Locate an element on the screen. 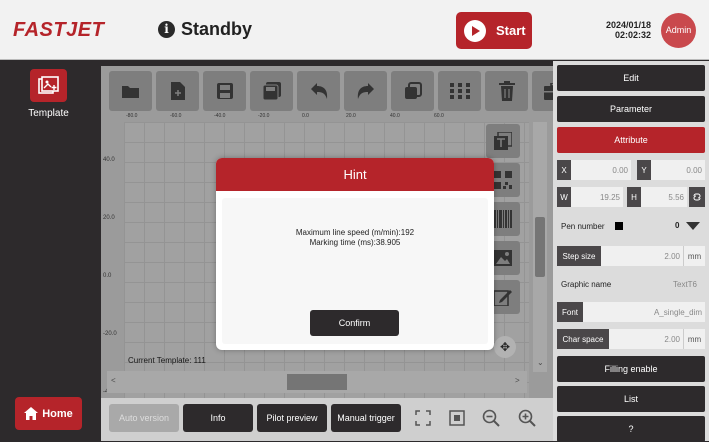  x-input: 0.00 is located at coordinates (601, 170).